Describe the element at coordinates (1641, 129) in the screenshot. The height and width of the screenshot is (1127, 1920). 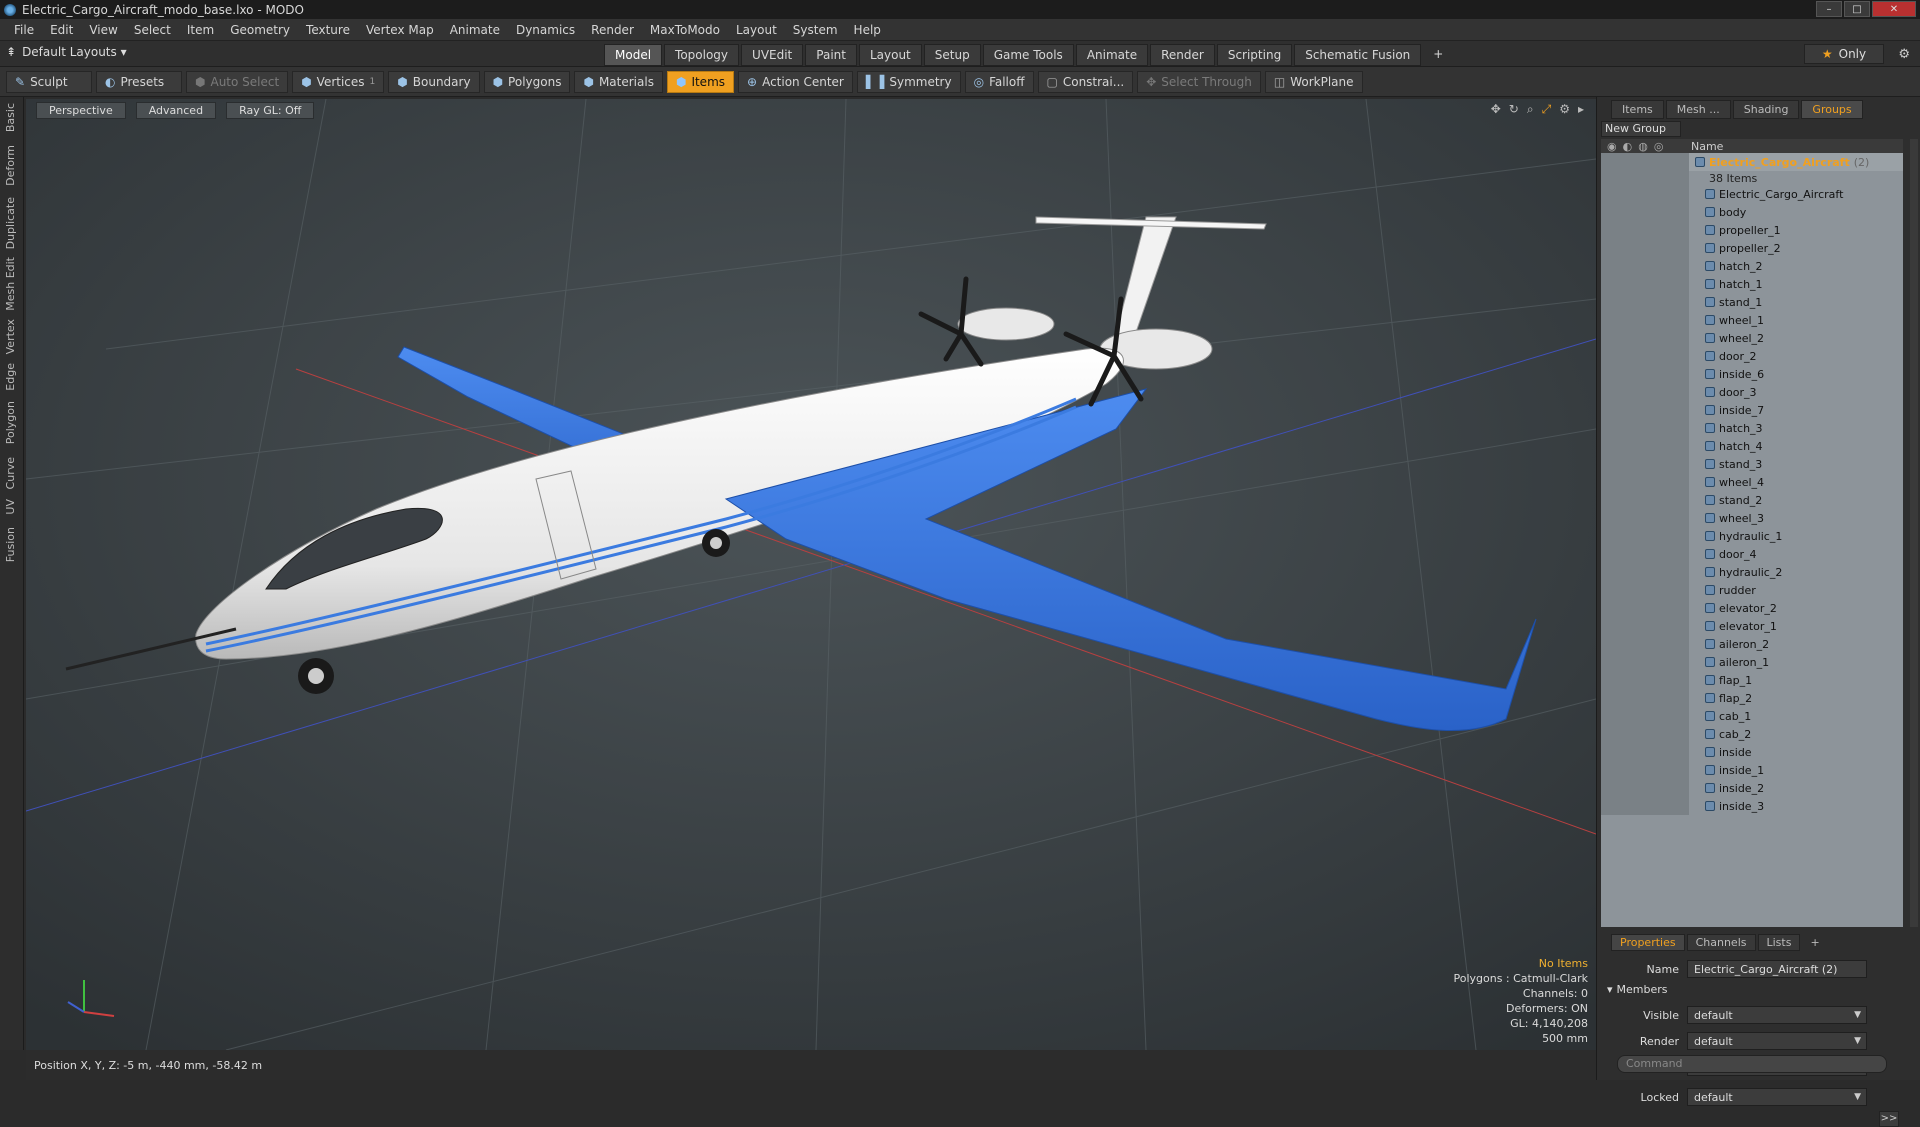
I see `new-group-button: New Group` at that location.